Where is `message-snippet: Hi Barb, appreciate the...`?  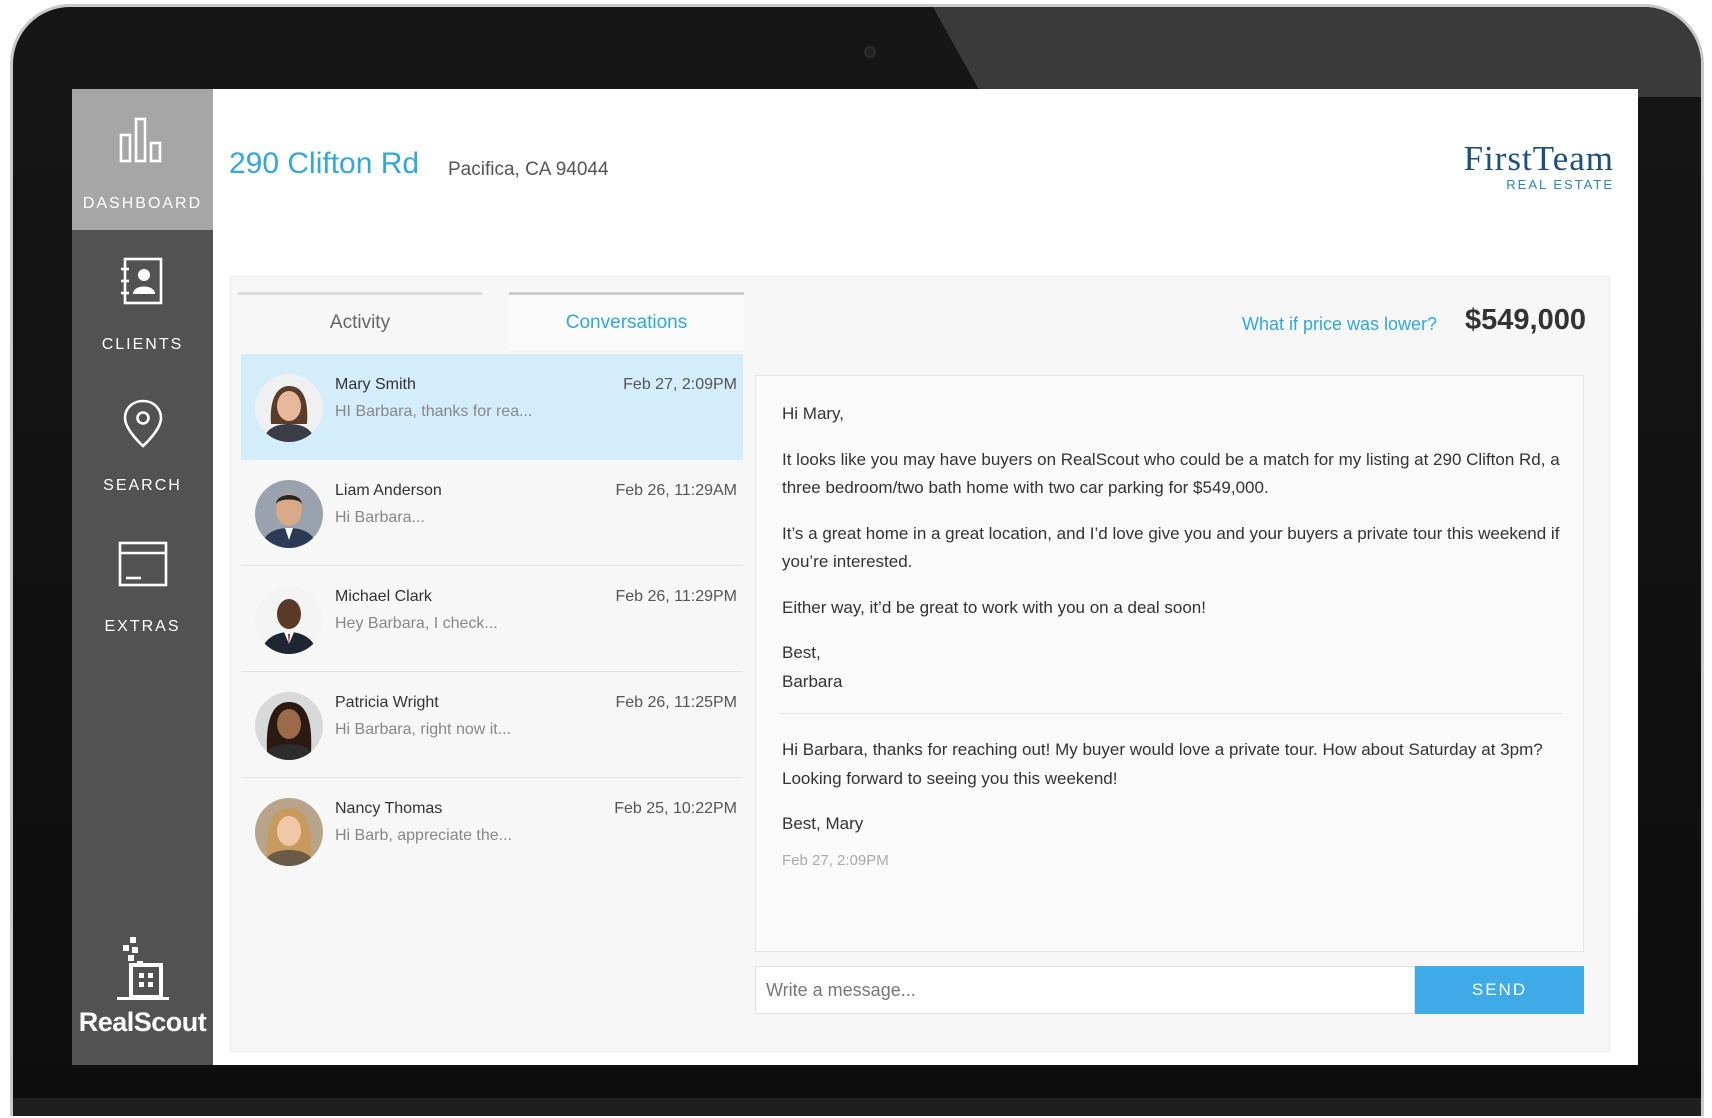
message-snippet: Hi Barb, appreciate the... is located at coordinates (423, 835).